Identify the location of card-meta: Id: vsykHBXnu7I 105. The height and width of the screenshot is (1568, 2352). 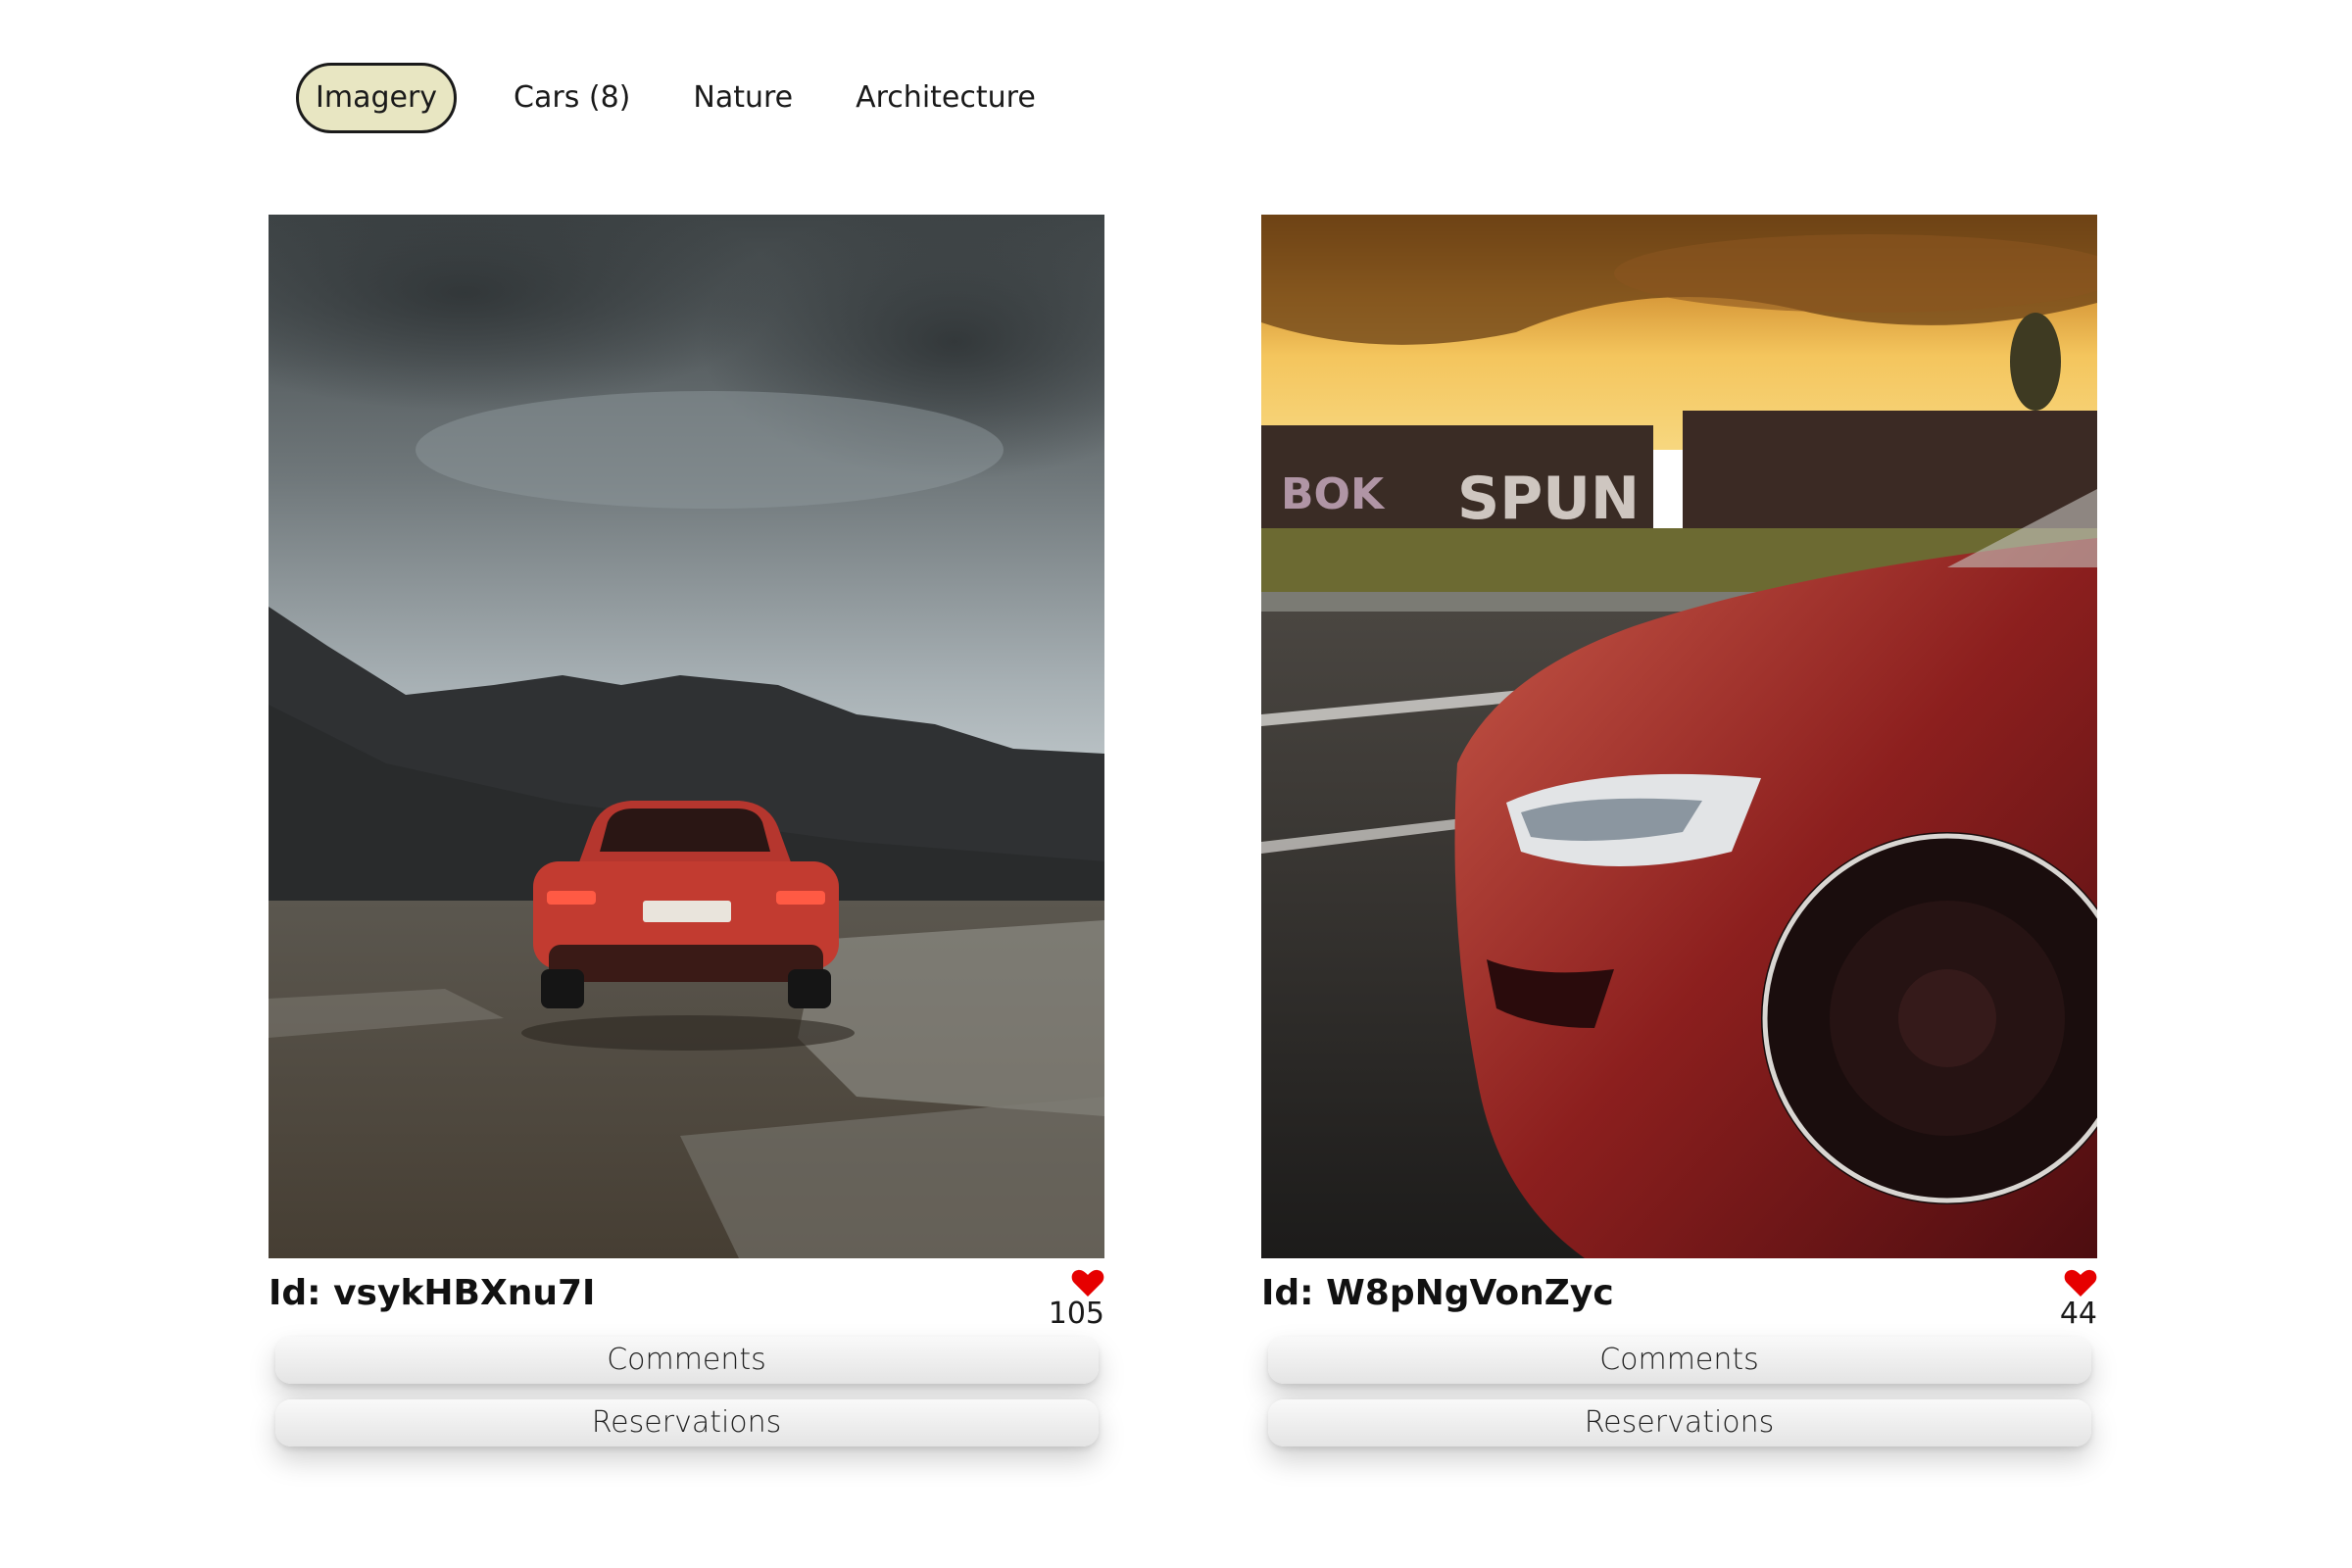
(686, 1300).